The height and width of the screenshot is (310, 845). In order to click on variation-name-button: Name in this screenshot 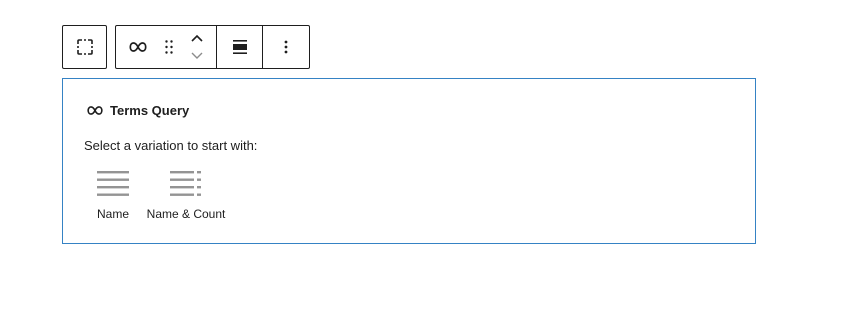, I will do `click(113, 195)`.